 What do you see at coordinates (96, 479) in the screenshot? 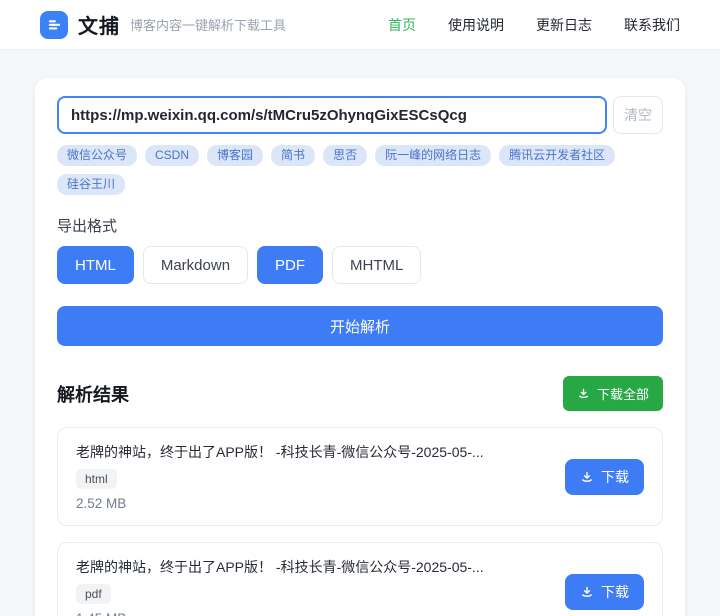
I see `result-format-badge: html` at bounding box center [96, 479].